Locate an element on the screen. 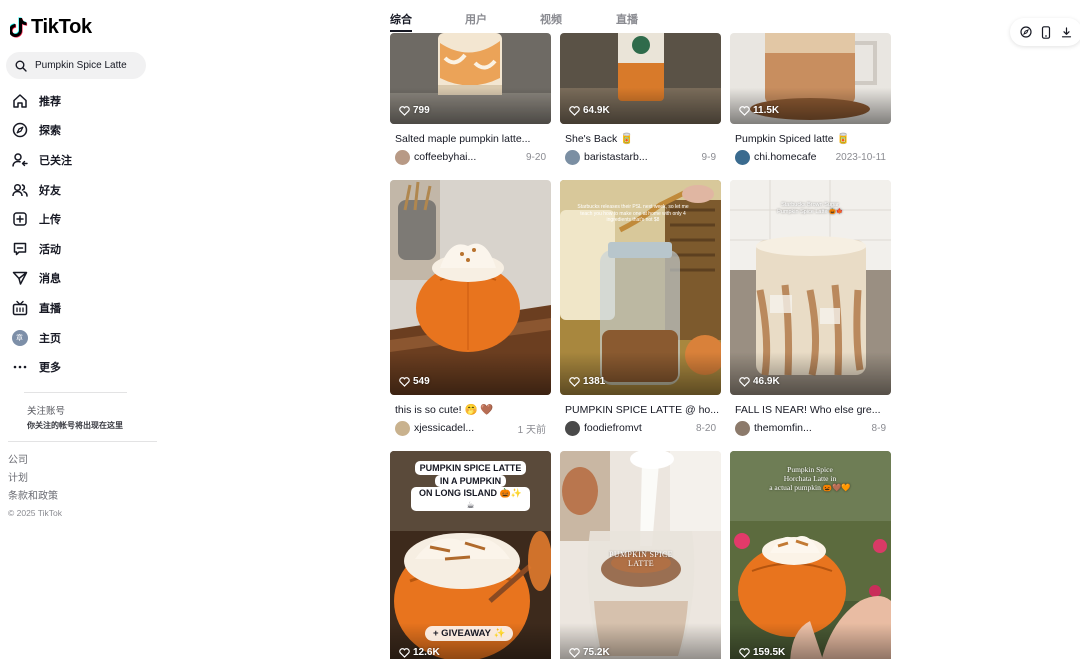 This screenshot has height=659, width=1080. floating-tools is located at coordinates (1045, 32).